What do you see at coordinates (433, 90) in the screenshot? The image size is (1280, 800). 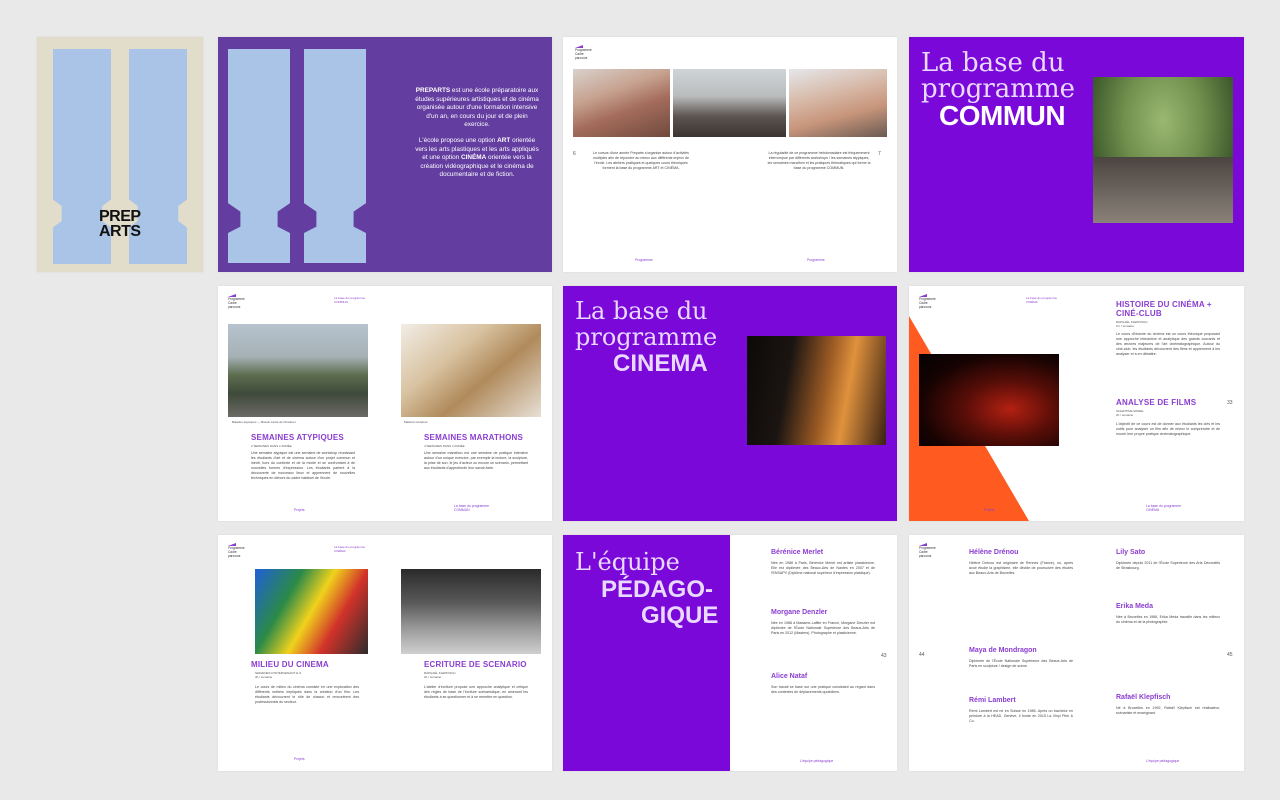 I see `brand-name: PREPARTS` at bounding box center [433, 90].